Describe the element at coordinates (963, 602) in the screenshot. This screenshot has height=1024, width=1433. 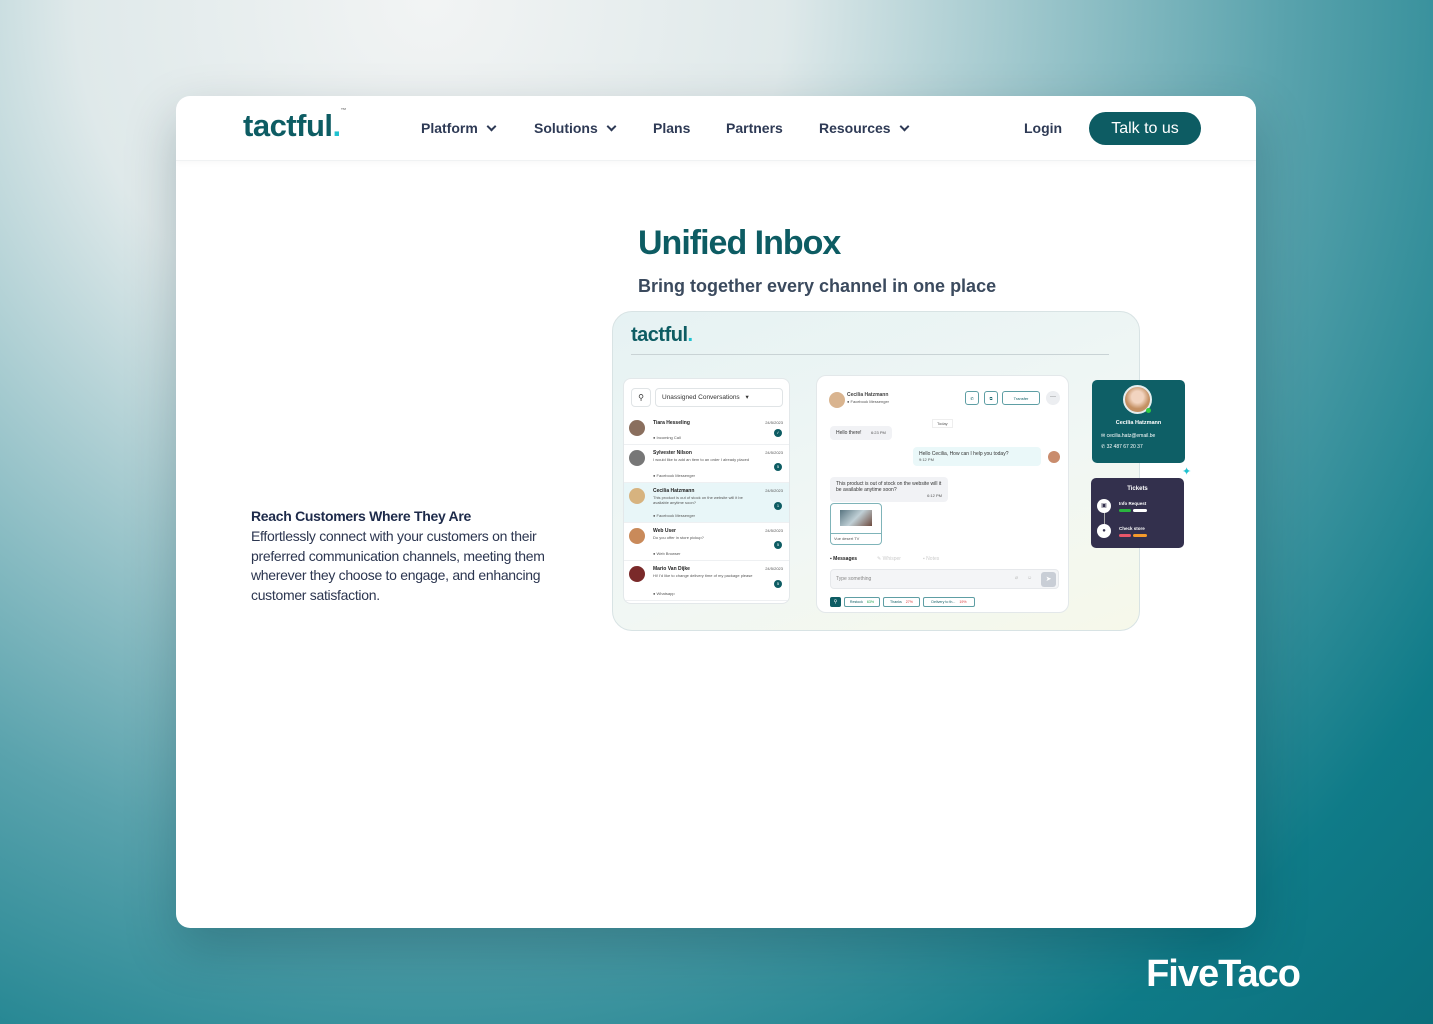
I see `intent-pct: 19%` at that location.